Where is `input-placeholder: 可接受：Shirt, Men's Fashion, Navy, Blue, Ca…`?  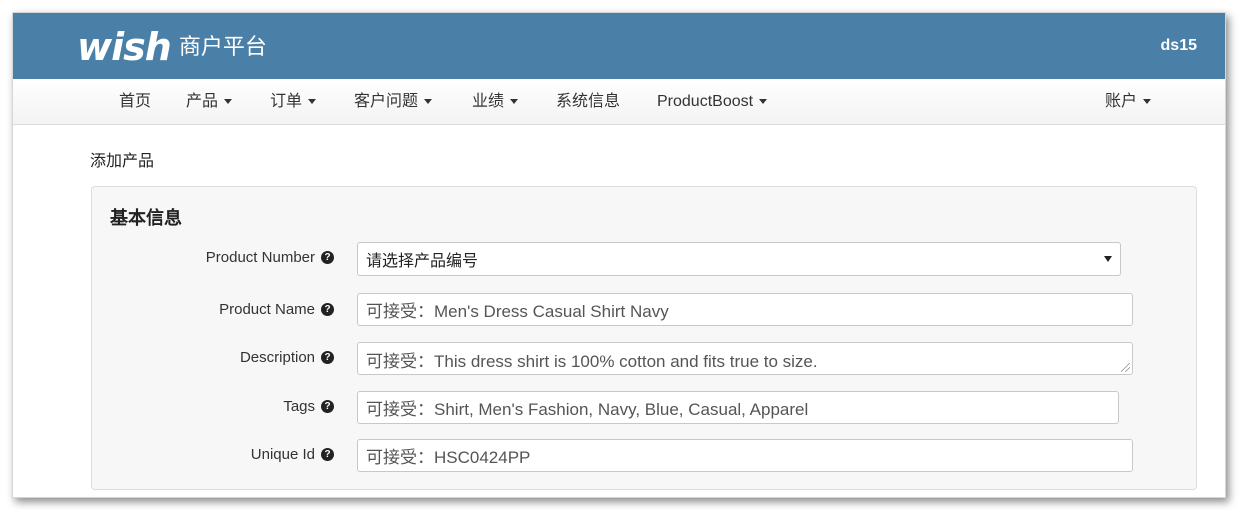
input-placeholder: 可接受：Shirt, Men's Fashion, Navy, Blue, Ca… is located at coordinates (587, 409).